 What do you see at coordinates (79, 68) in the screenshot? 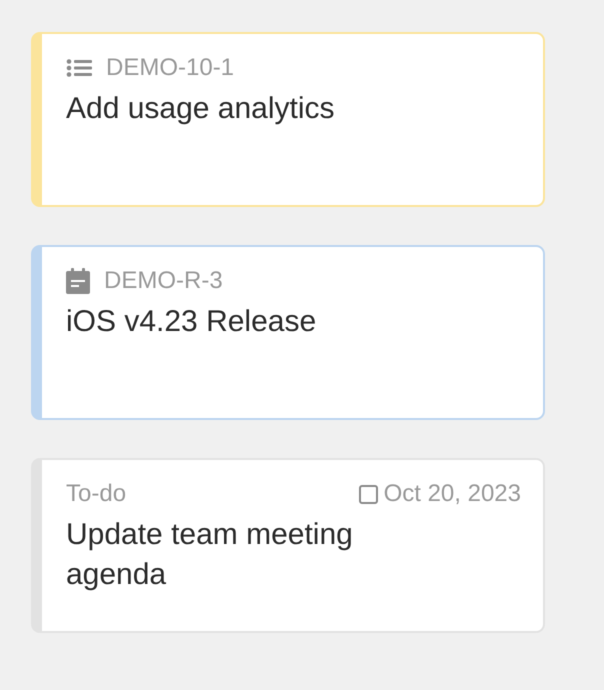
I see `list-icon` at bounding box center [79, 68].